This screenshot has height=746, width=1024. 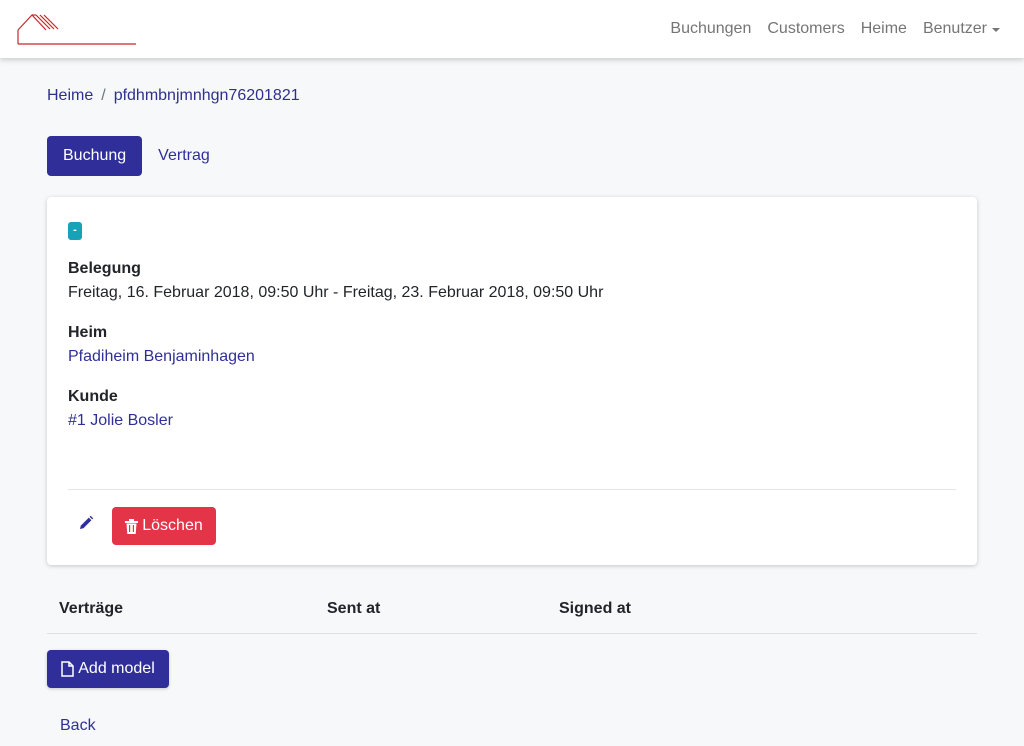 What do you see at coordinates (77, 29) in the screenshot?
I see `house-roof-logo` at bounding box center [77, 29].